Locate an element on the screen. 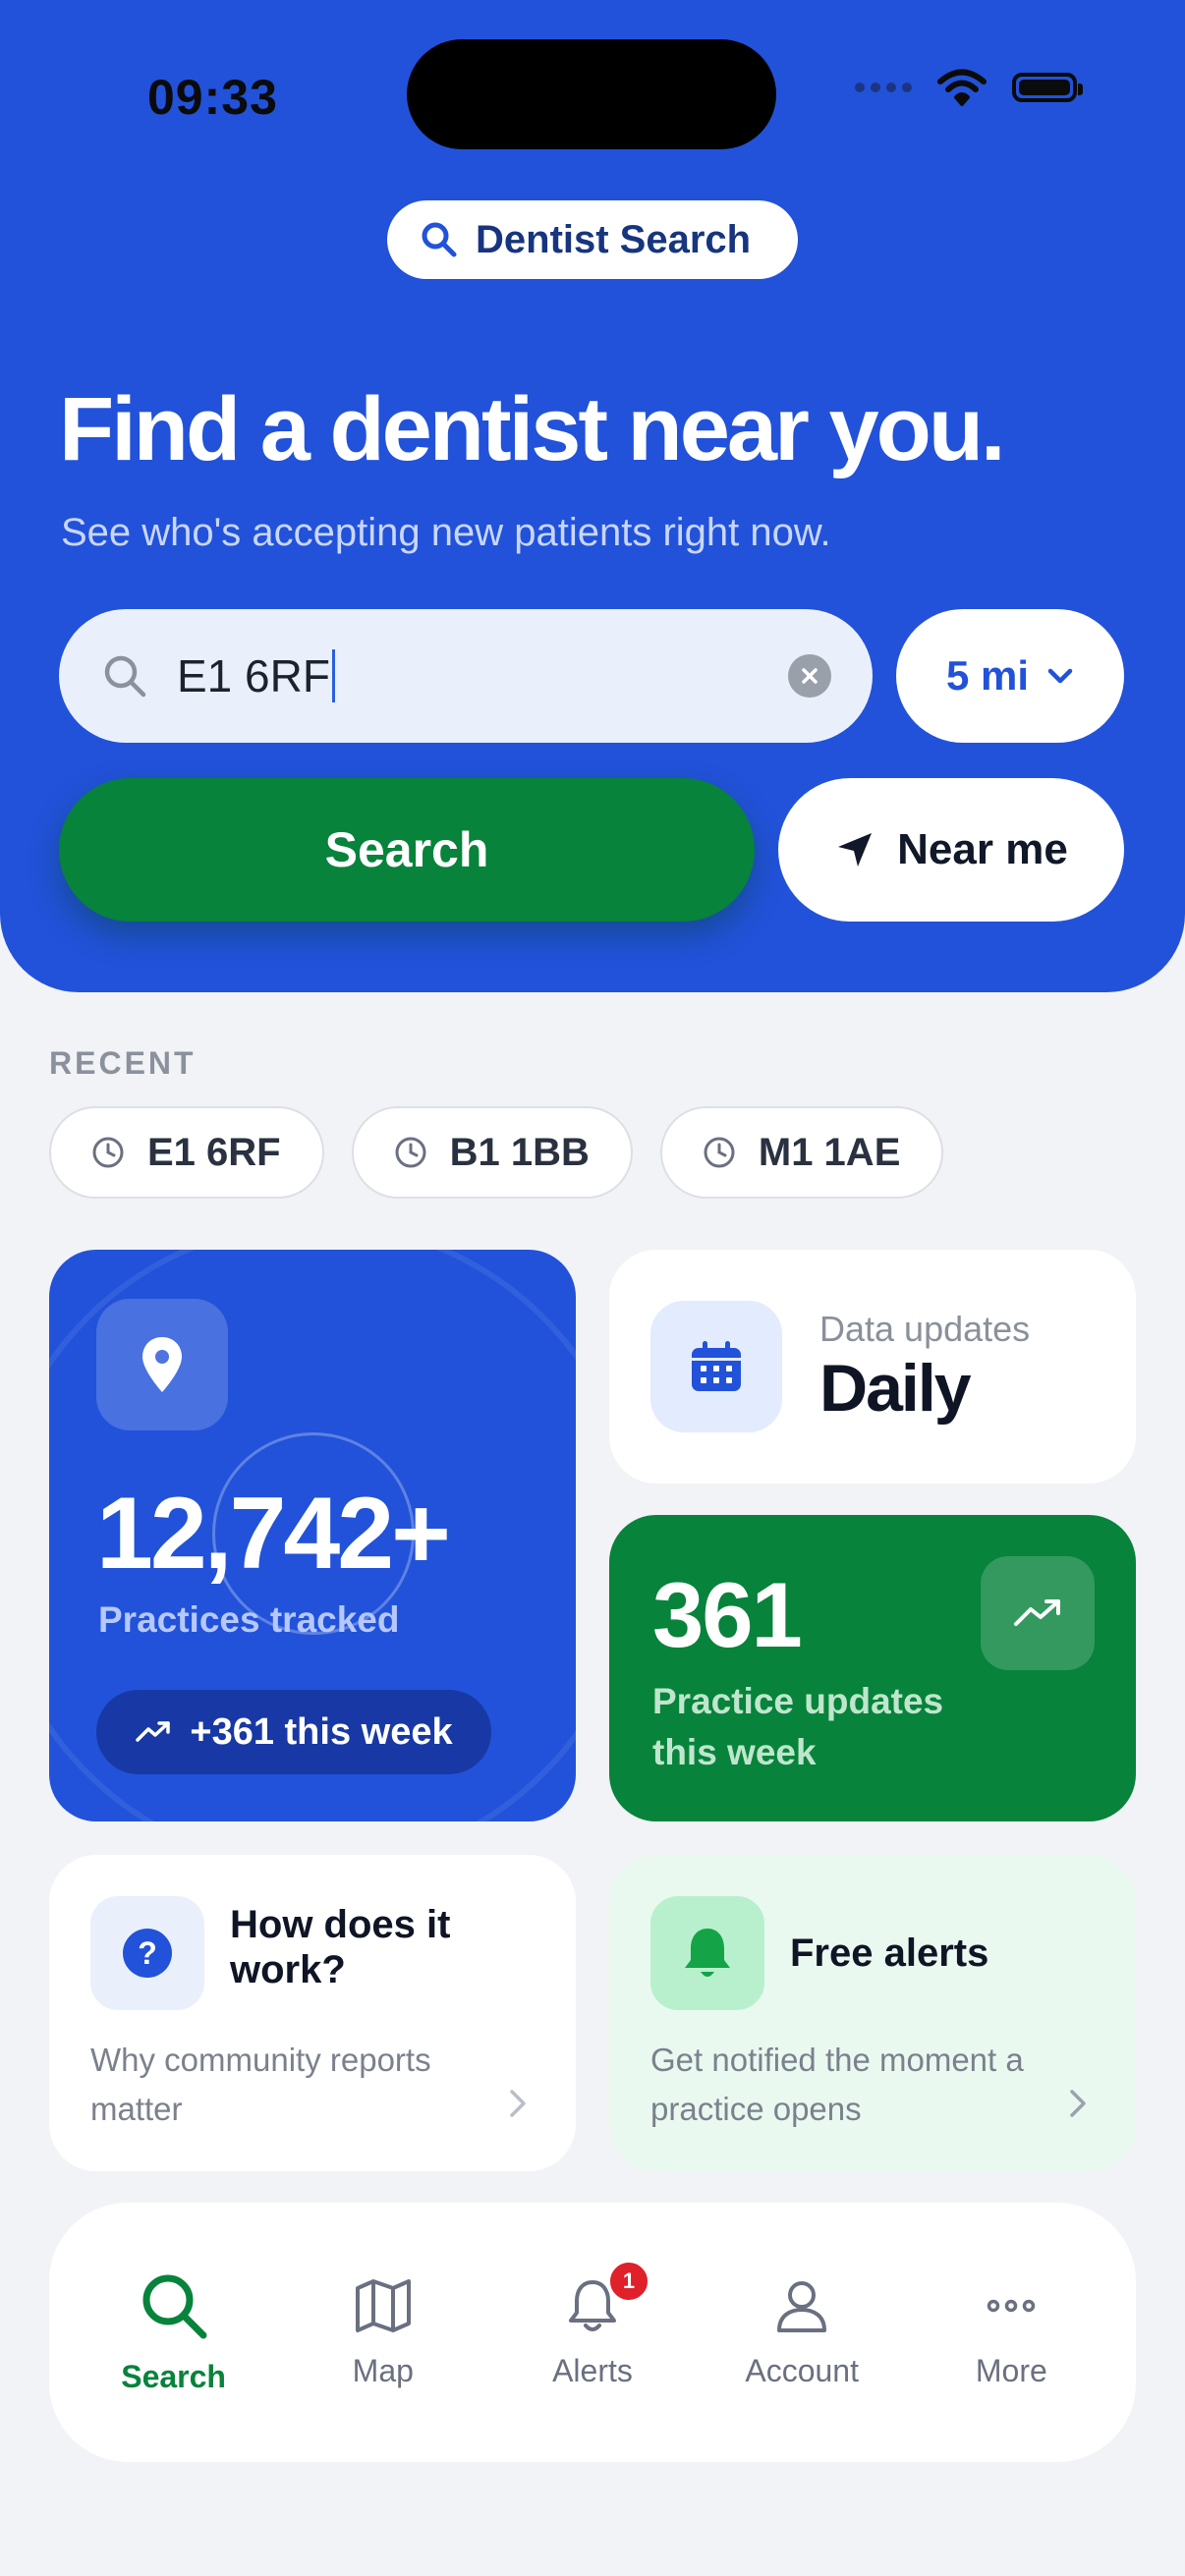 This screenshot has width=1185, height=2576. close-icon is located at coordinates (810, 676).